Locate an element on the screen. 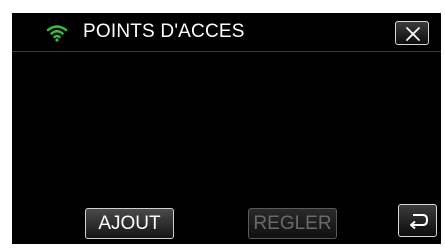 This screenshot has width=445, height=250. back-button is located at coordinates (417, 220).